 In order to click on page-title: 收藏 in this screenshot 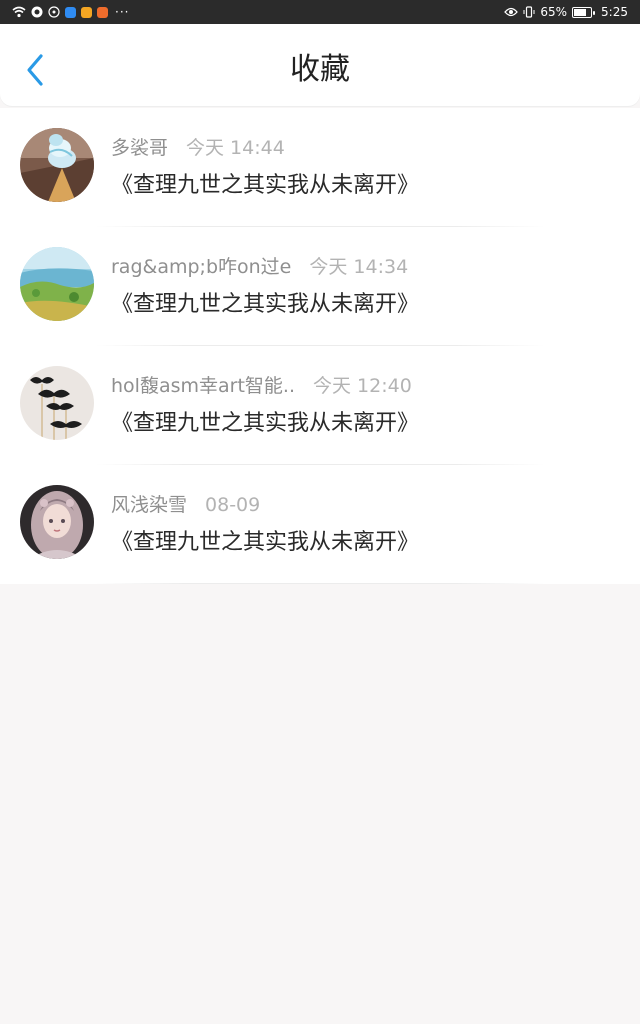, I will do `click(320, 69)`.